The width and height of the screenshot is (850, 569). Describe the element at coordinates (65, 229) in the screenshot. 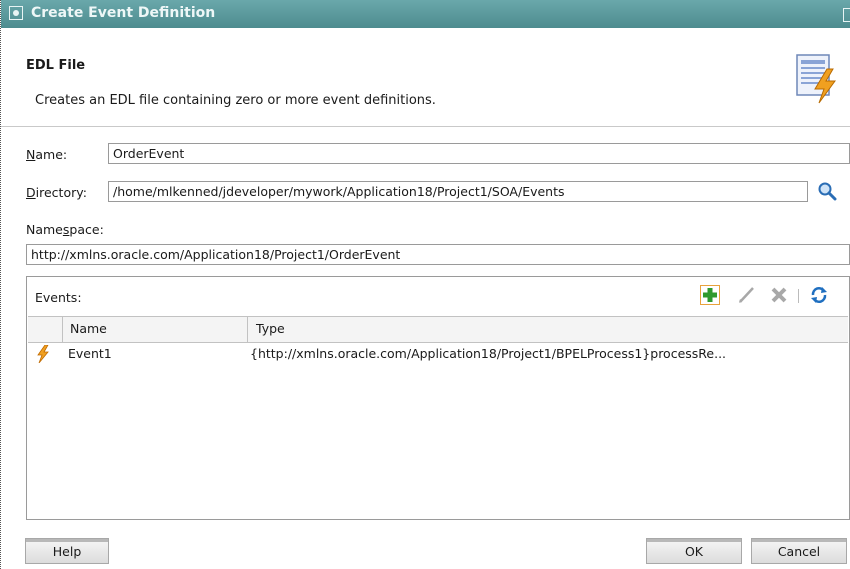

I see `namespace-label: Namespace:` at that location.